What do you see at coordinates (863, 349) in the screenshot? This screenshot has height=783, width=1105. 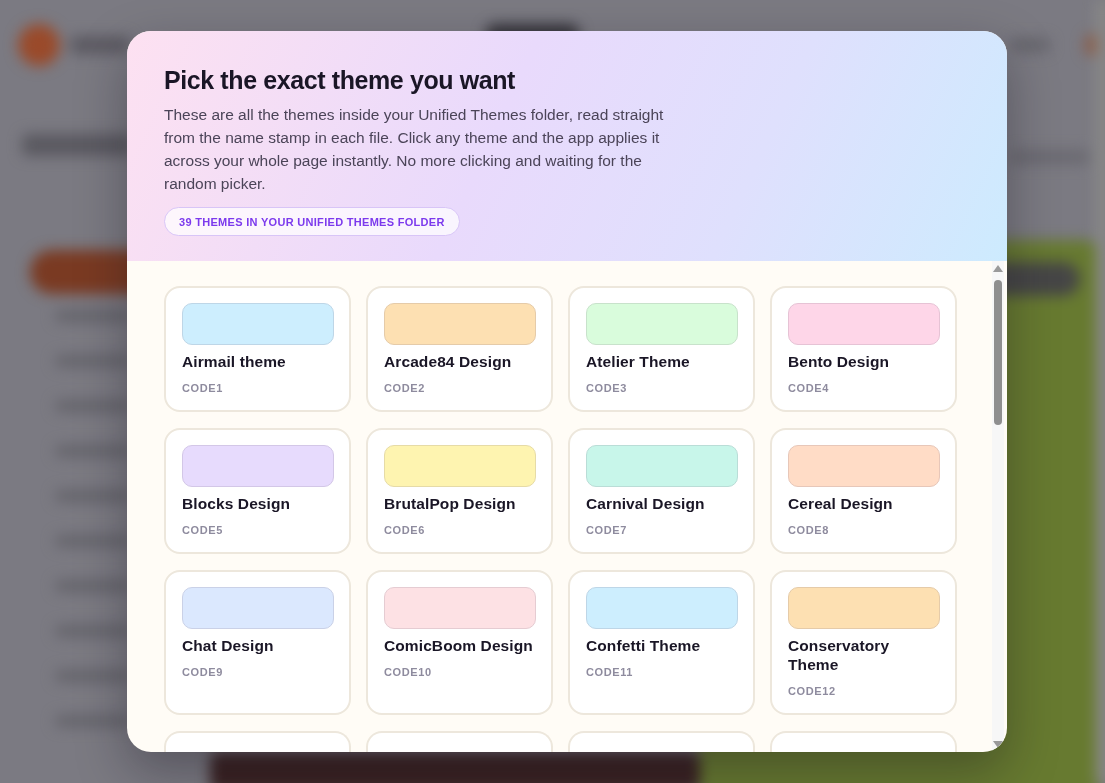 I see `theme-card: Bento Design CODE4` at bounding box center [863, 349].